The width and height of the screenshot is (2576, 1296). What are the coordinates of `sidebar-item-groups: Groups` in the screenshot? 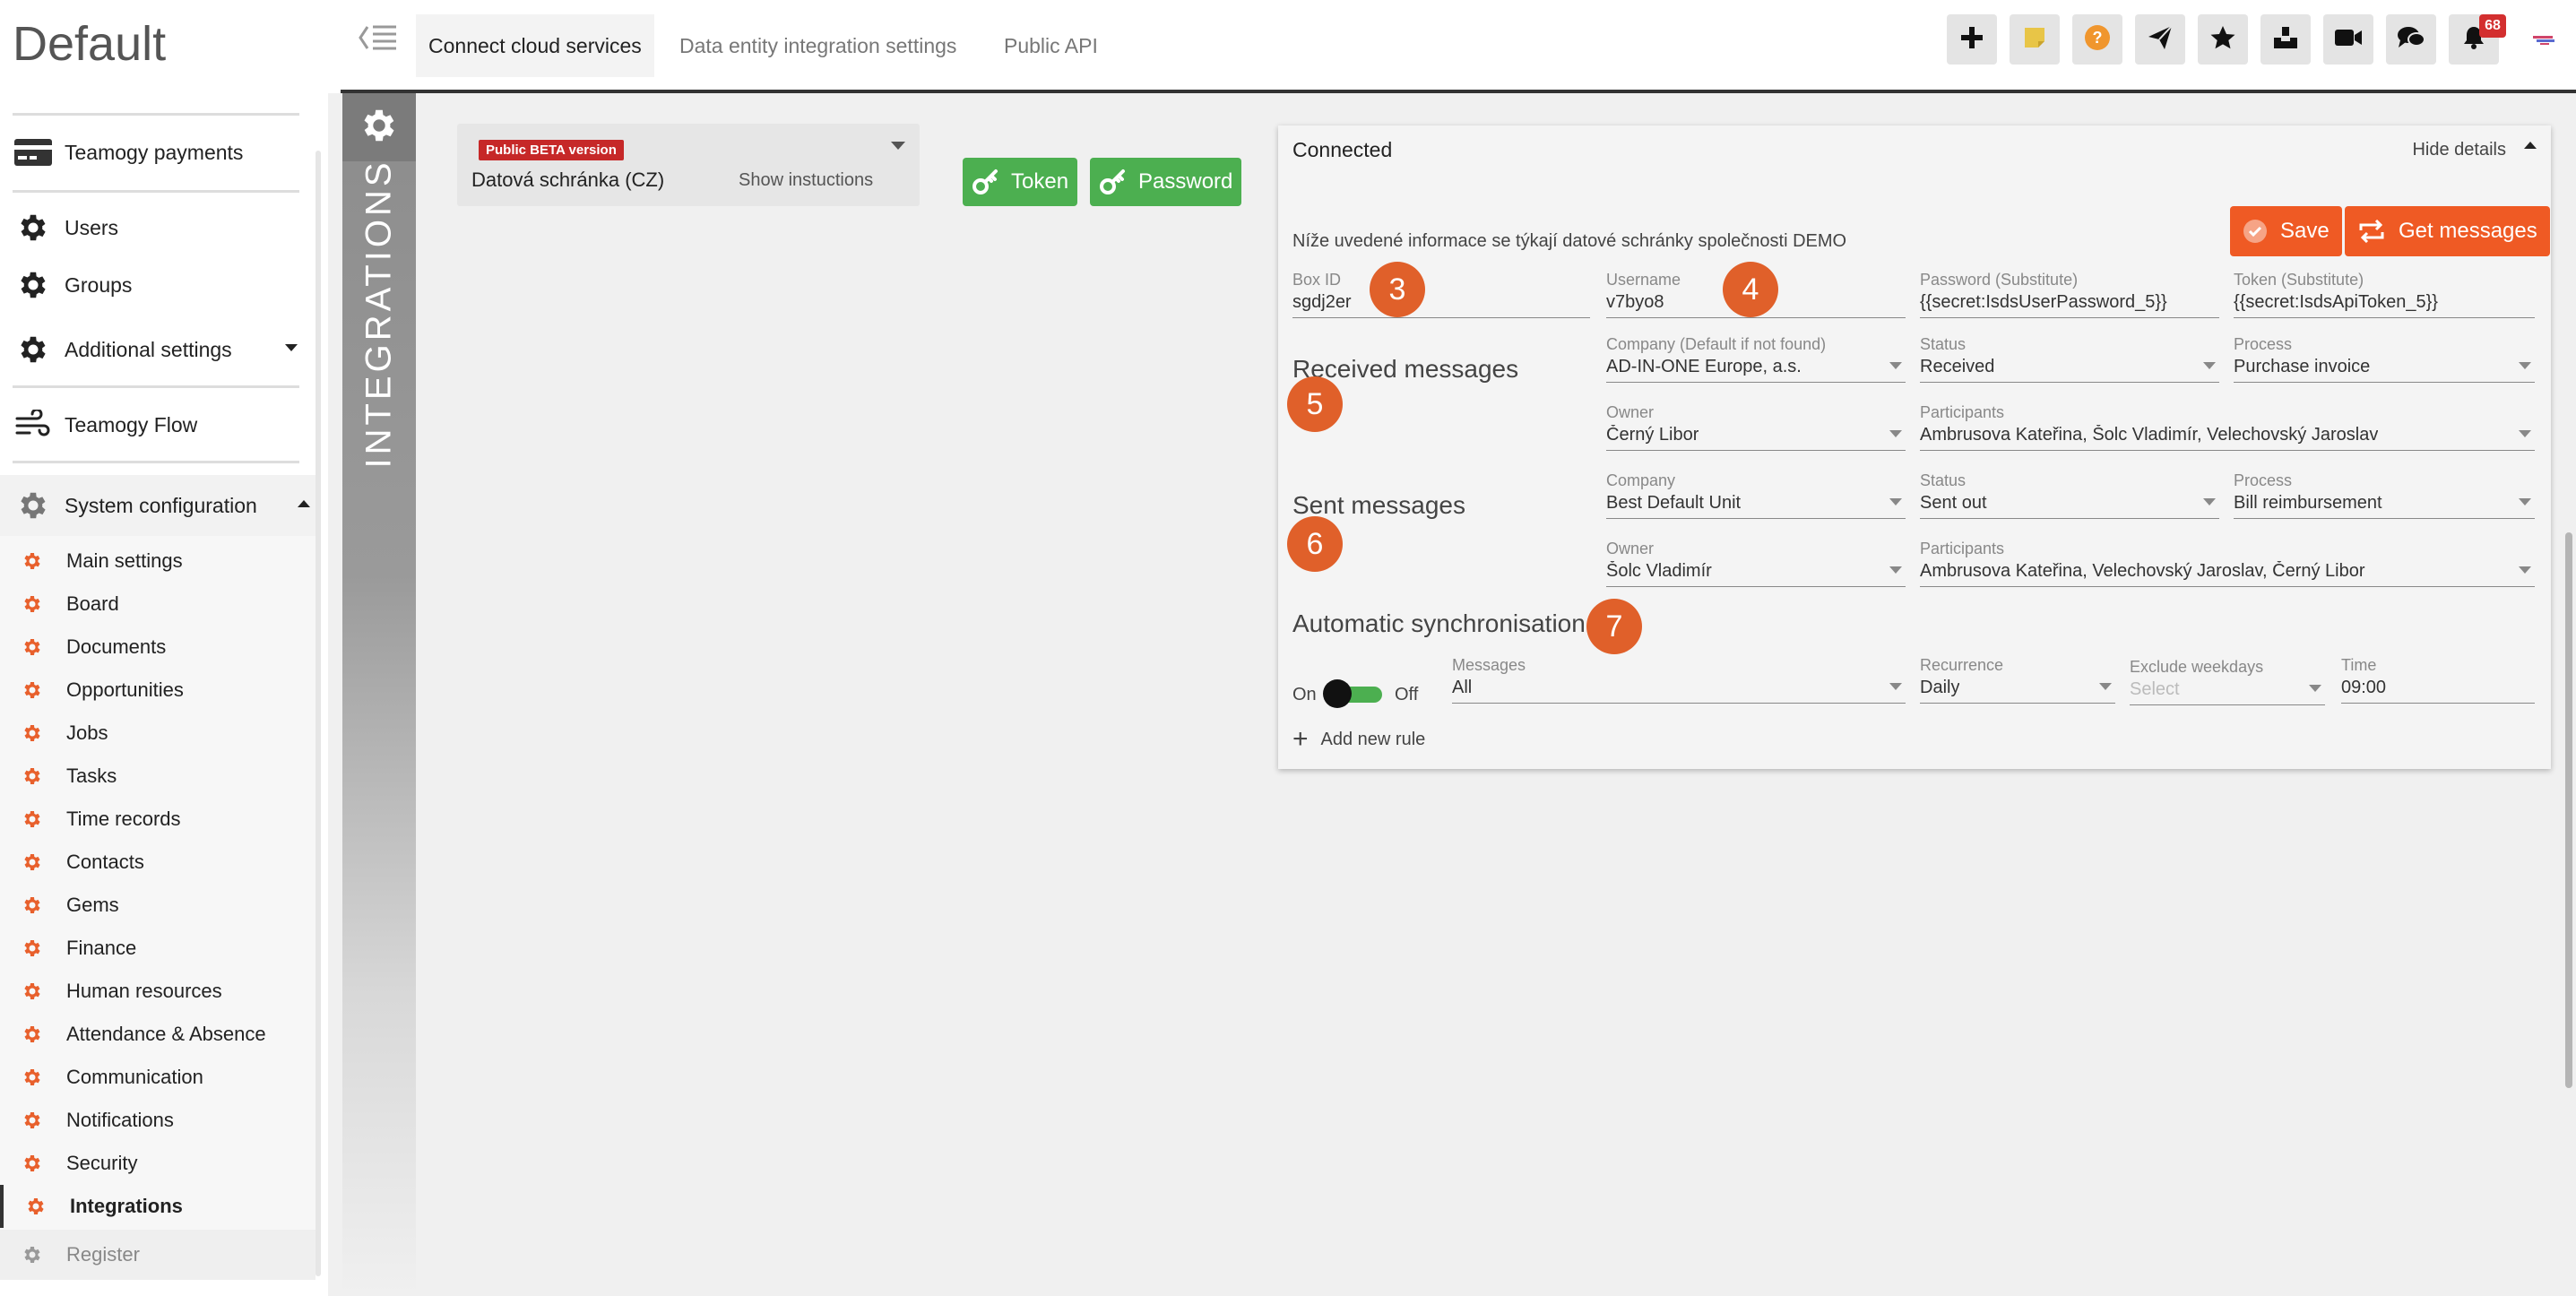 It's located at (152, 285).